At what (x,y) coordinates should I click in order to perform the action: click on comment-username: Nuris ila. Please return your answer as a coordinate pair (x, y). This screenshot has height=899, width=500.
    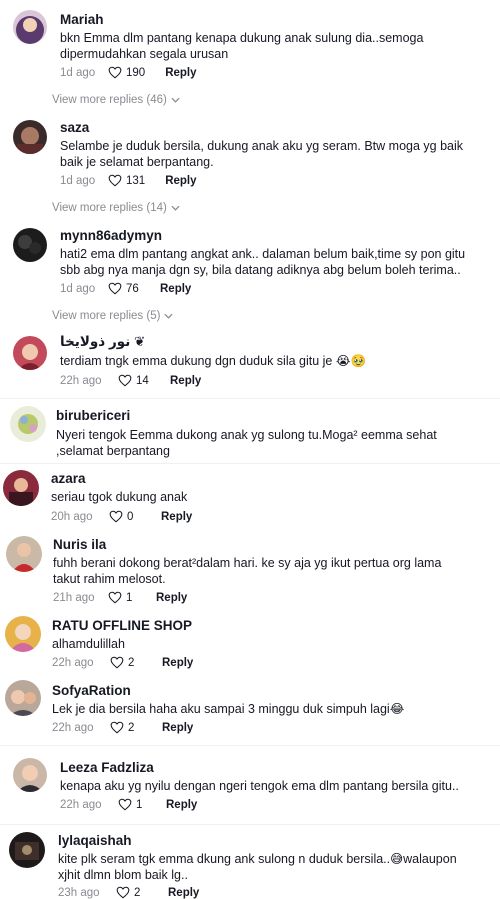
    Looking at the image, I should click on (79, 544).